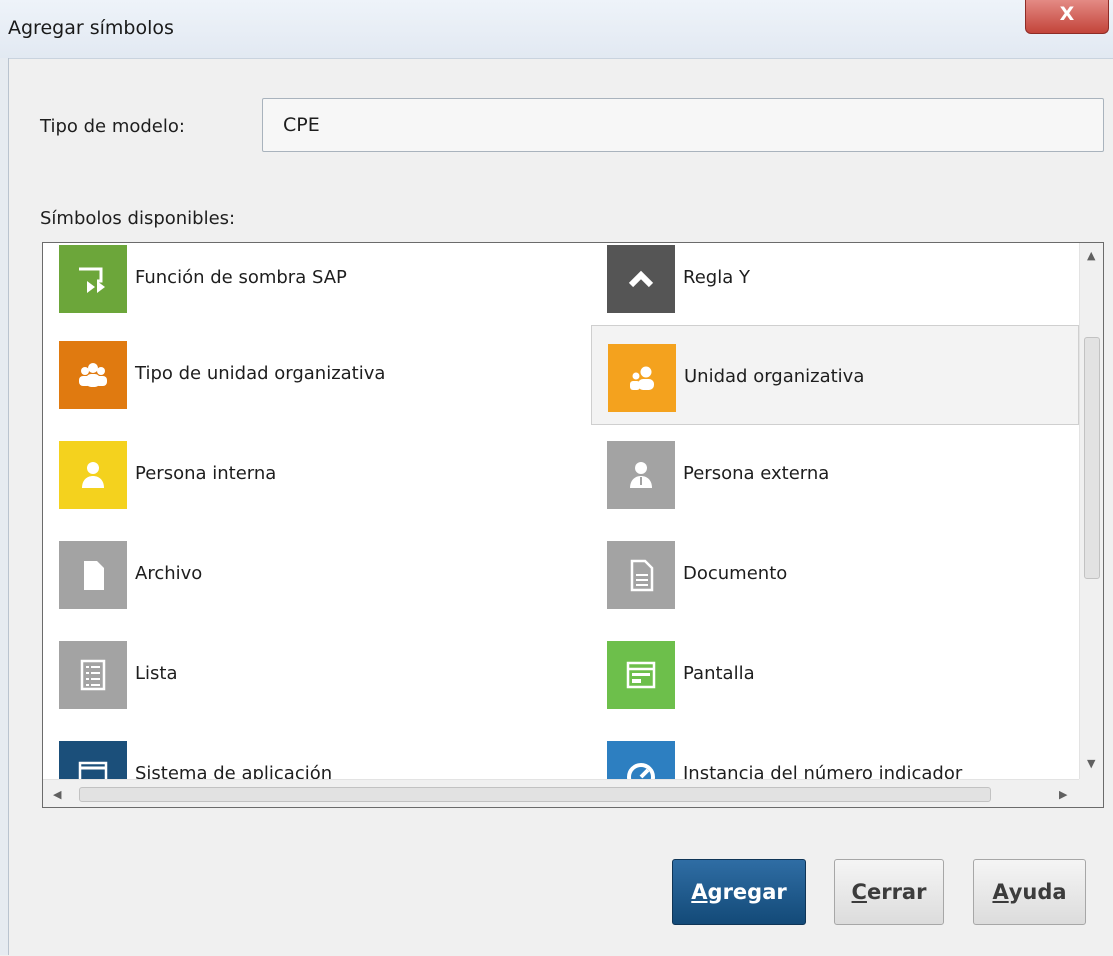 Image resolution: width=1113 pixels, height=956 pixels. What do you see at coordinates (206, 473) in the screenshot?
I see `symbol-item-label: Persona interna` at bounding box center [206, 473].